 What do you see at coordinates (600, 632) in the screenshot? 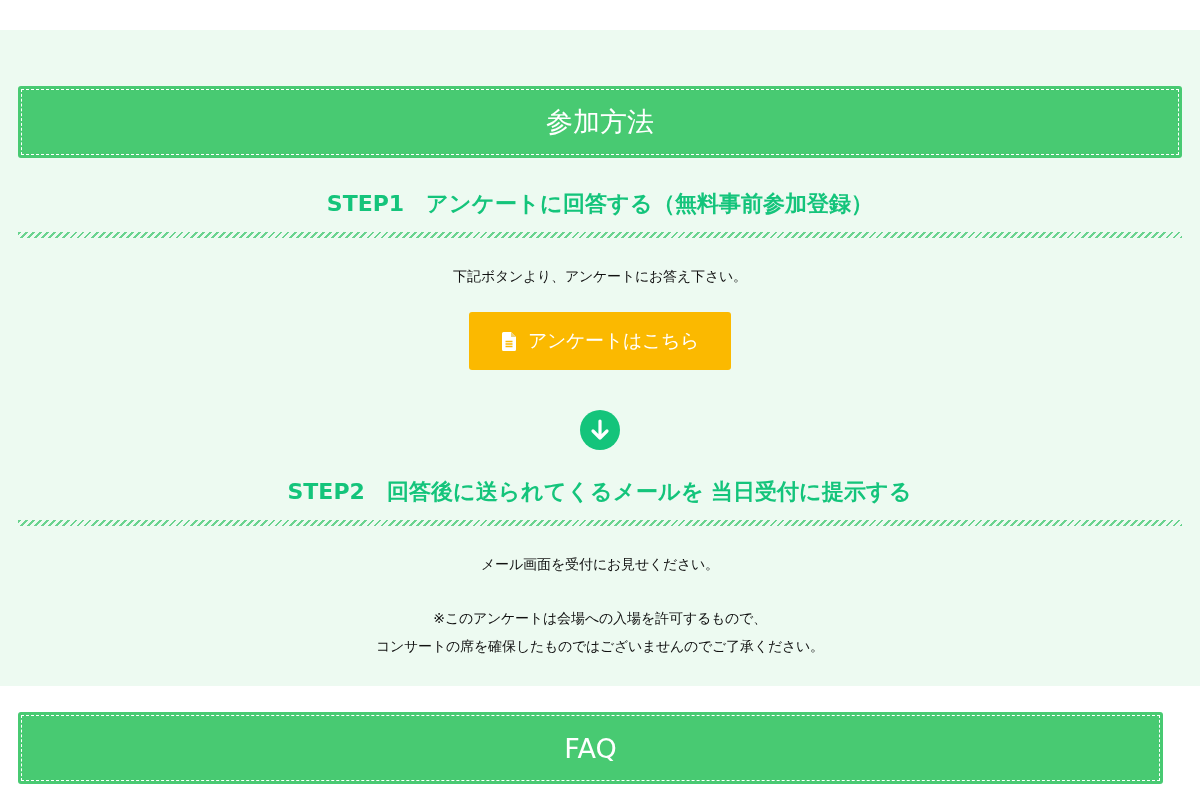
I see `note-text: ※このアンケートは会場への入場を許可するもので、 コンサートの席を確保したものではございませんのでご了承ください。` at bounding box center [600, 632].